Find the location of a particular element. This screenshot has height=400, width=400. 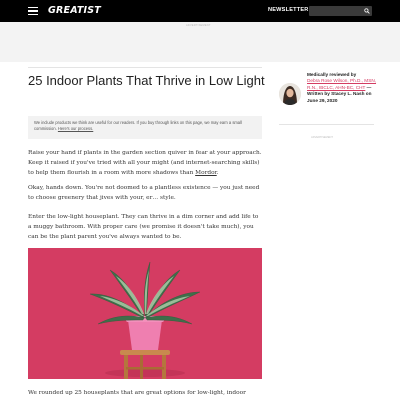

menu-icon is located at coordinates (33, 11).